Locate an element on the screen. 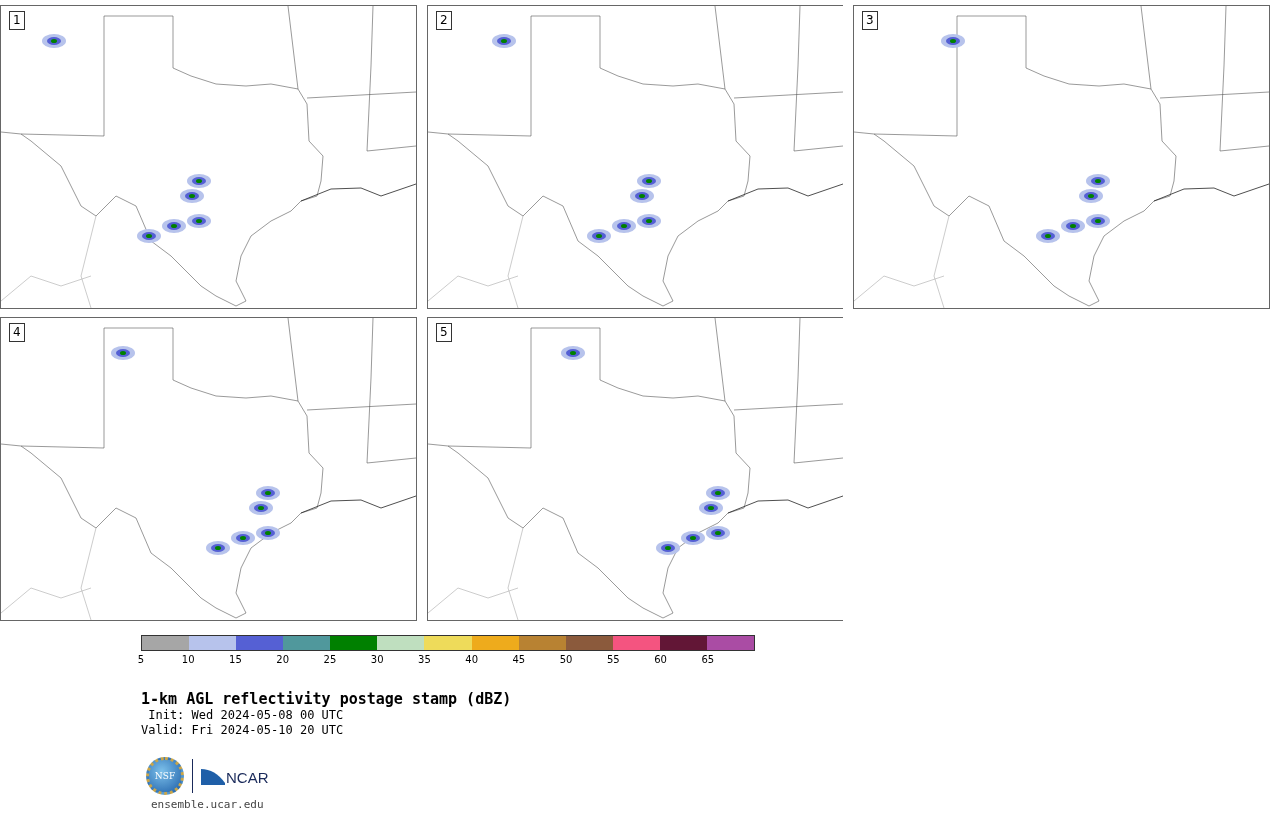 Image resolution: width=1280 pixels, height=815 pixels. tick-label: 5 is located at coordinates (141, 660).